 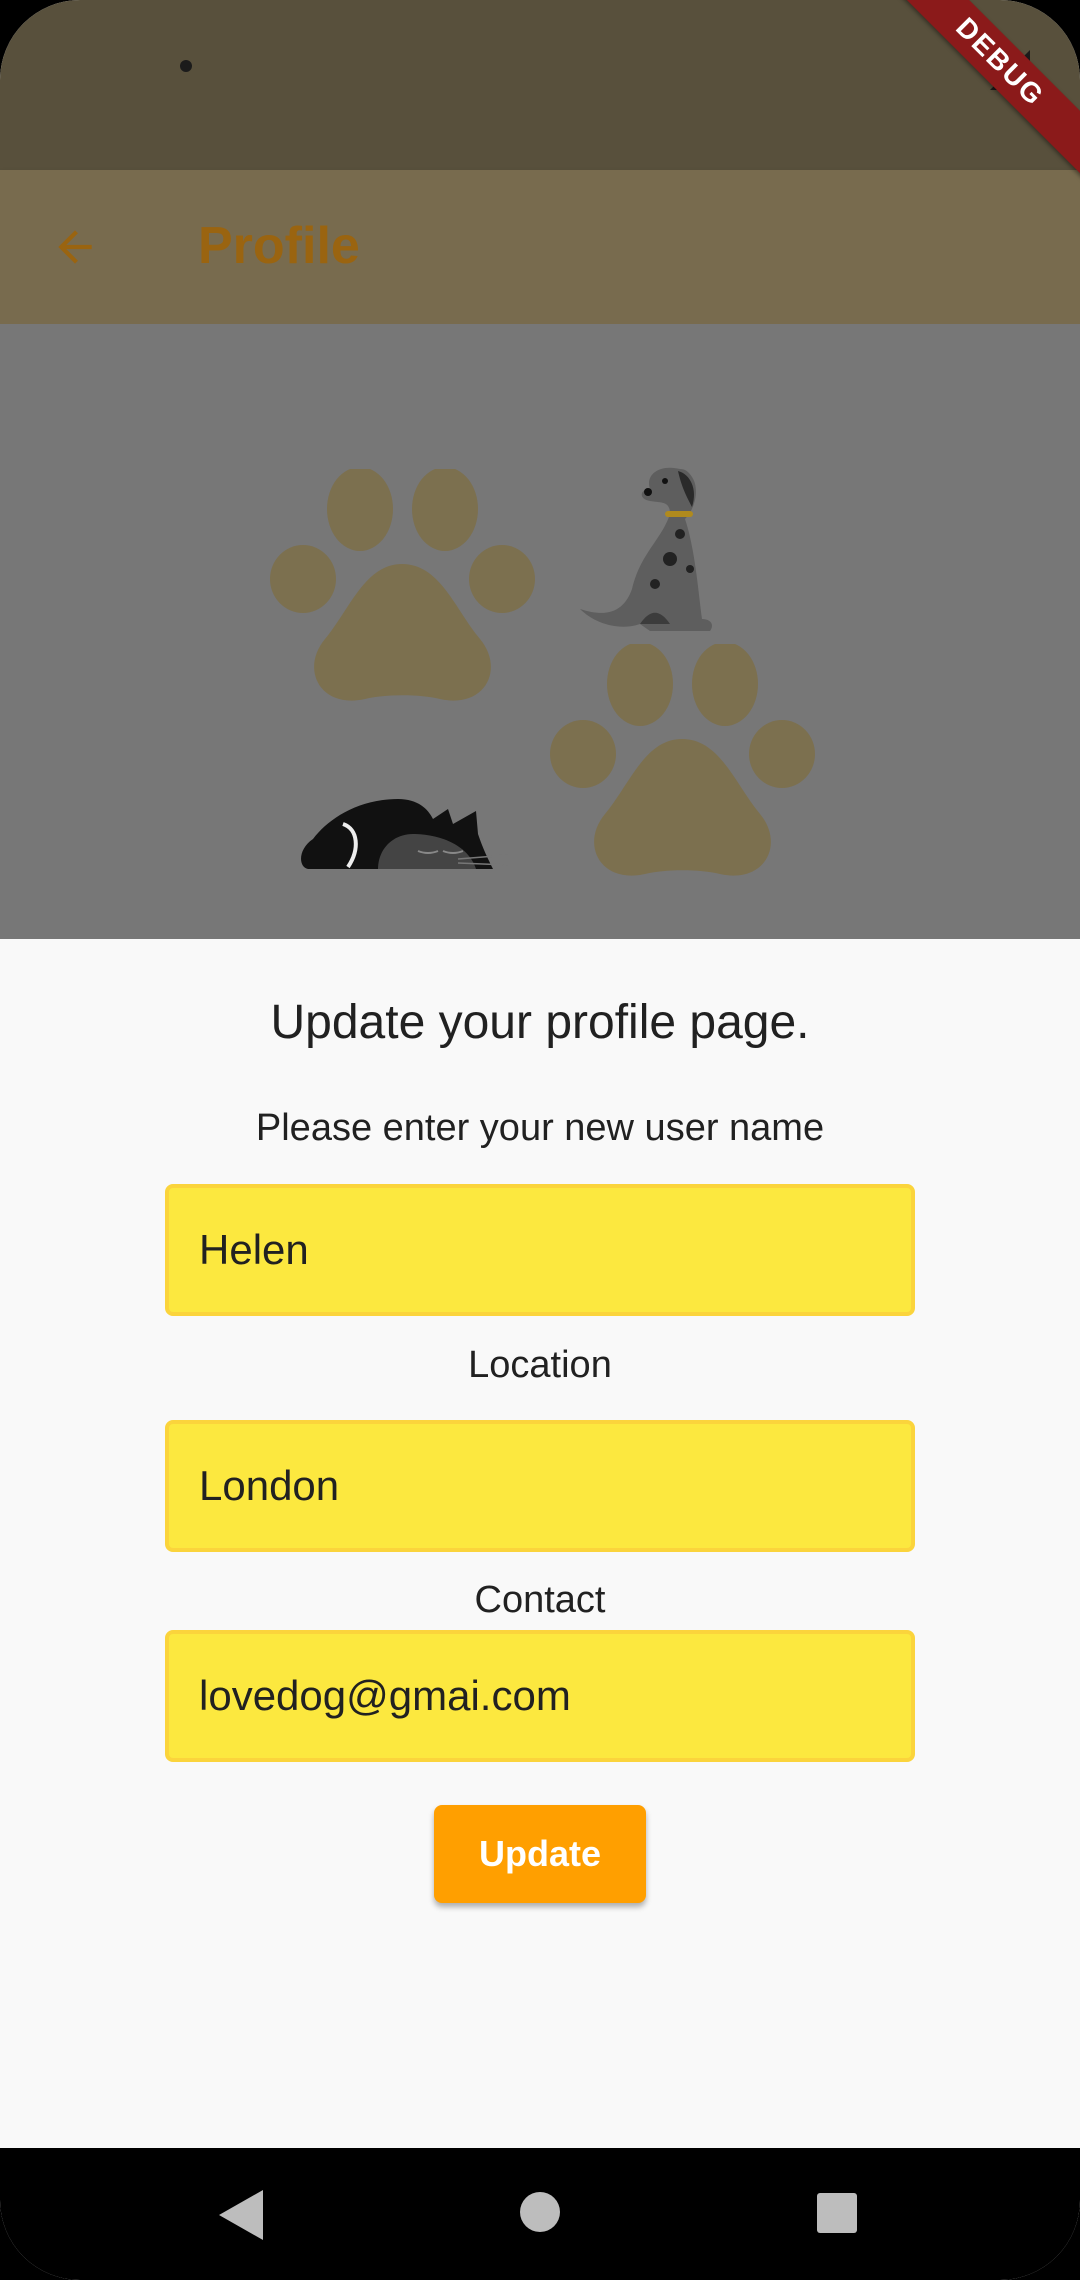 What do you see at coordinates (540, 1022) in the screenshot?
I see `form-heading: Update your profile page.` at bounding box center [540, 1022].